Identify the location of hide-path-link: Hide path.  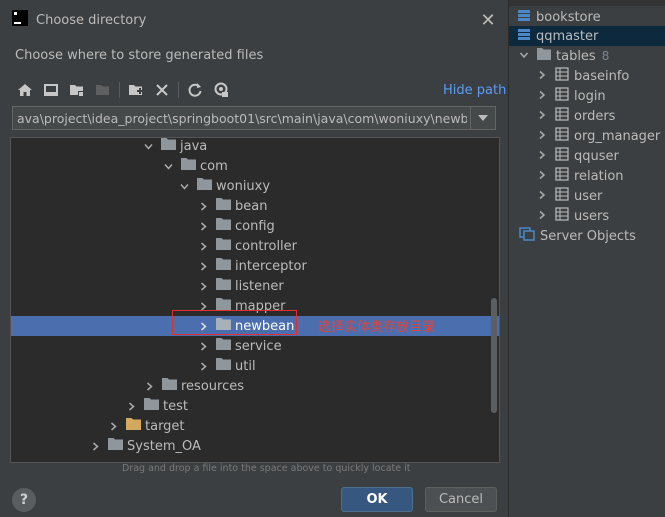
(474, 90).